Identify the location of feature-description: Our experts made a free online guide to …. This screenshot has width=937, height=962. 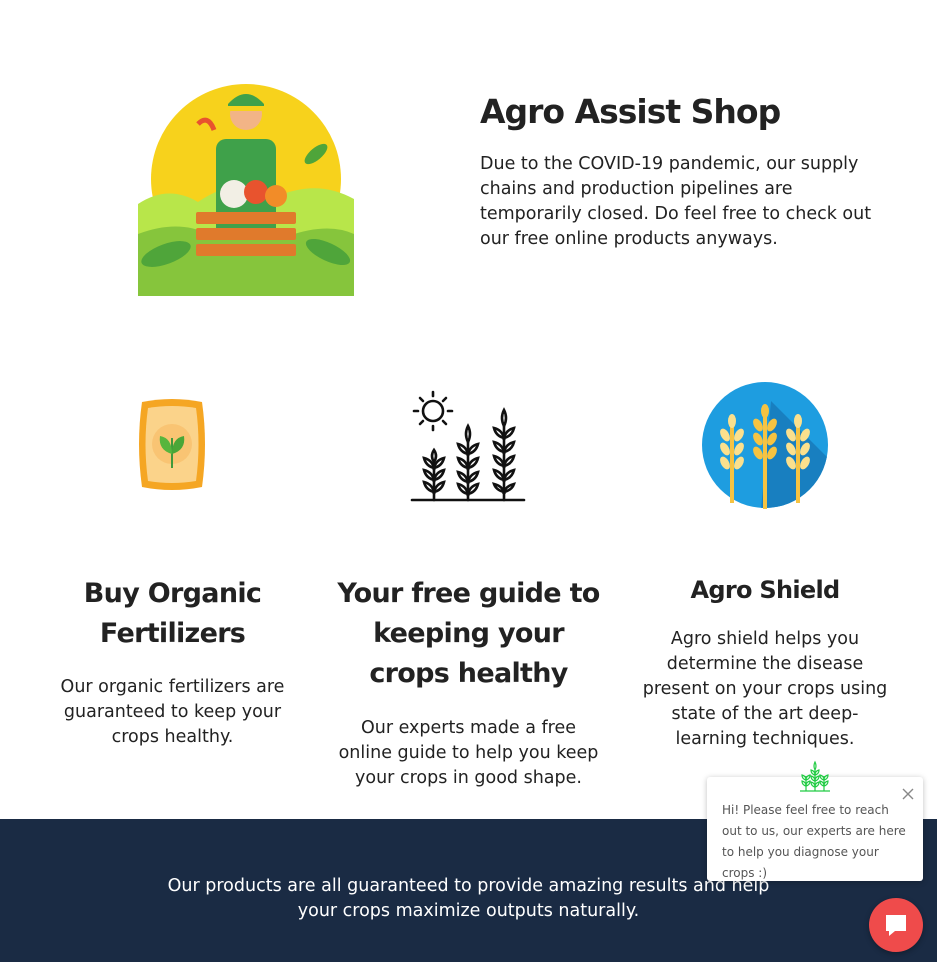
(468, 753).